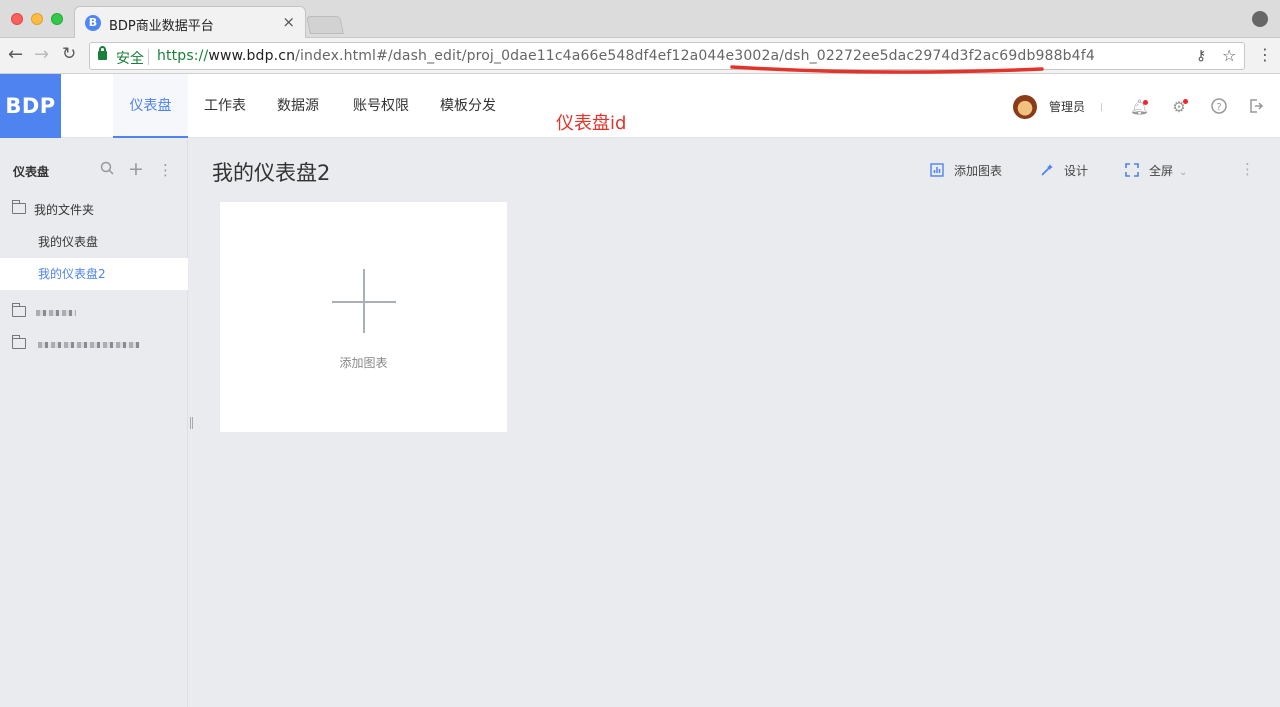 This screenshot has height=707, width=1280. What do you see at coordinates (69, 54) in the screenshot?
I see `reload-icon: ↻` at bounding box center [69, 54].